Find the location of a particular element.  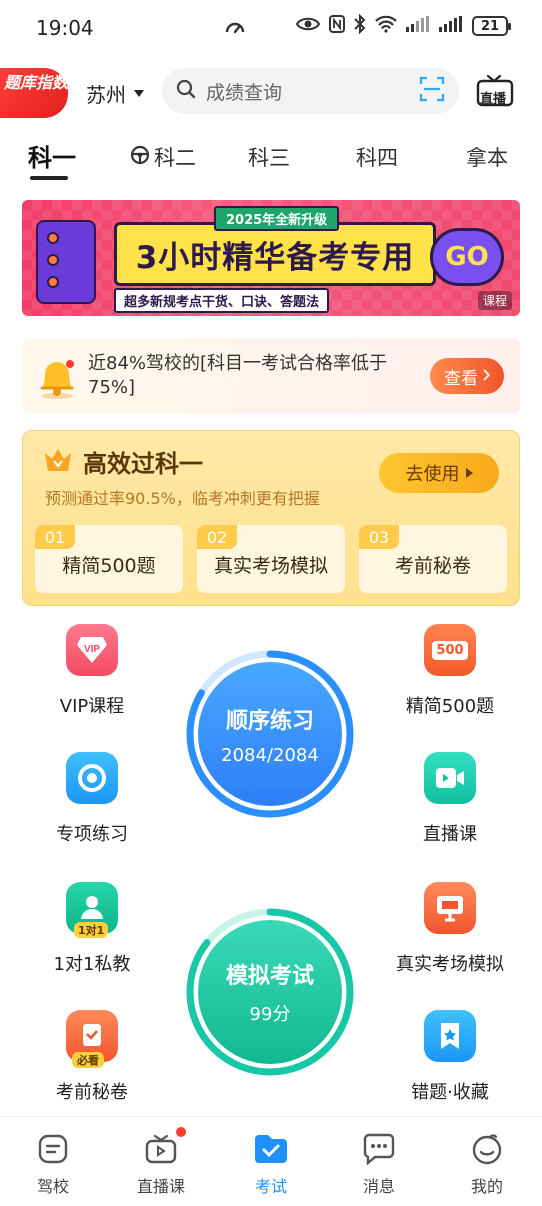

tab-label: 科二 is located at coordinates (175, 158).